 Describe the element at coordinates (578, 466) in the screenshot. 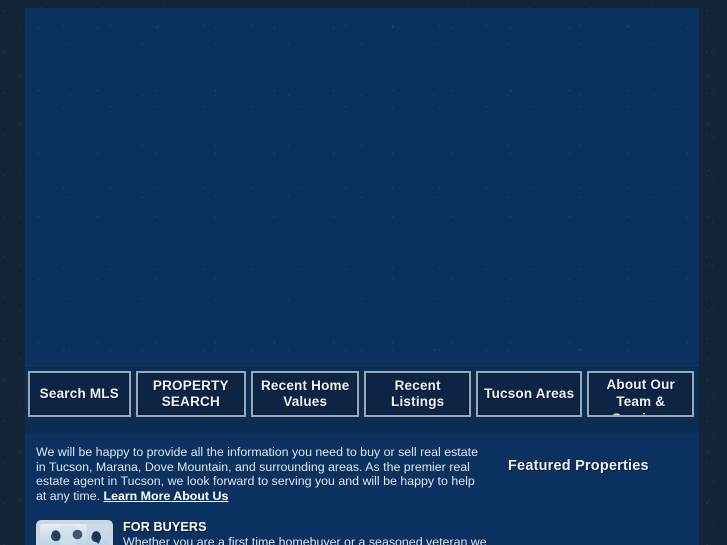

I see `featured-properties-title: Featured Properties` at that location.